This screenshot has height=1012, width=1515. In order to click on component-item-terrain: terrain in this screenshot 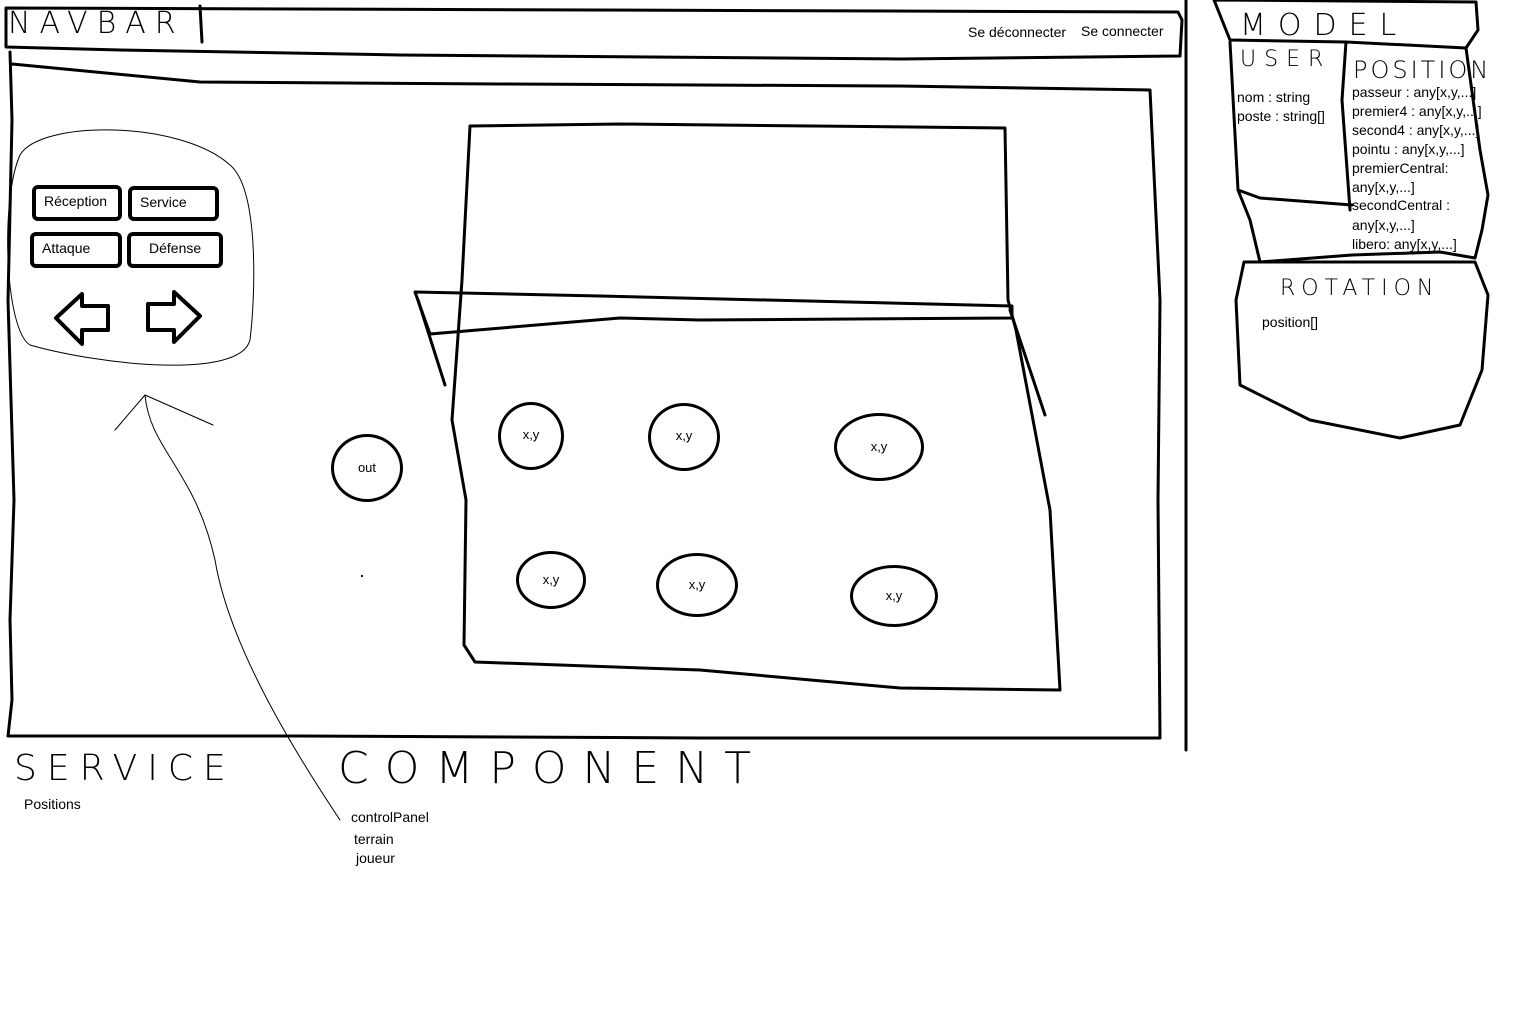, I will do `click(374, 839)`.